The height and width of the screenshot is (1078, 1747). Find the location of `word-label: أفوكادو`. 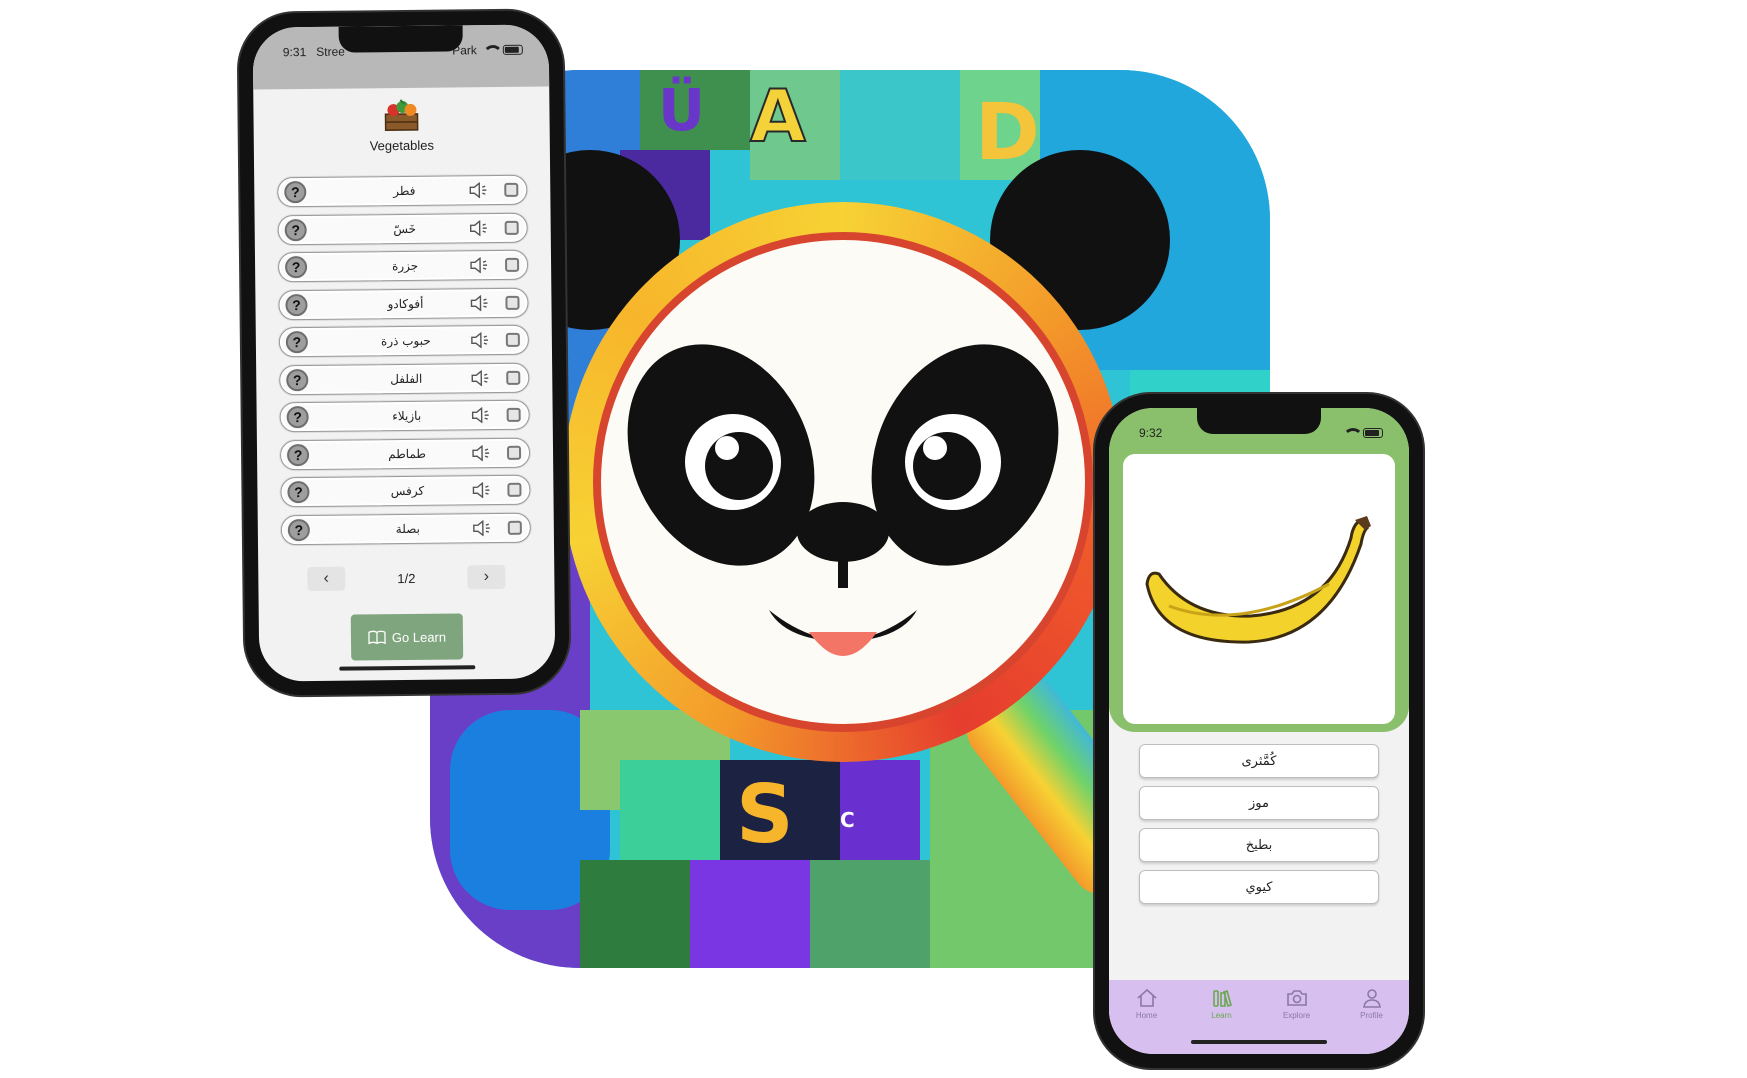

word-label: أفوكادو is located at coordinates (405, 303).